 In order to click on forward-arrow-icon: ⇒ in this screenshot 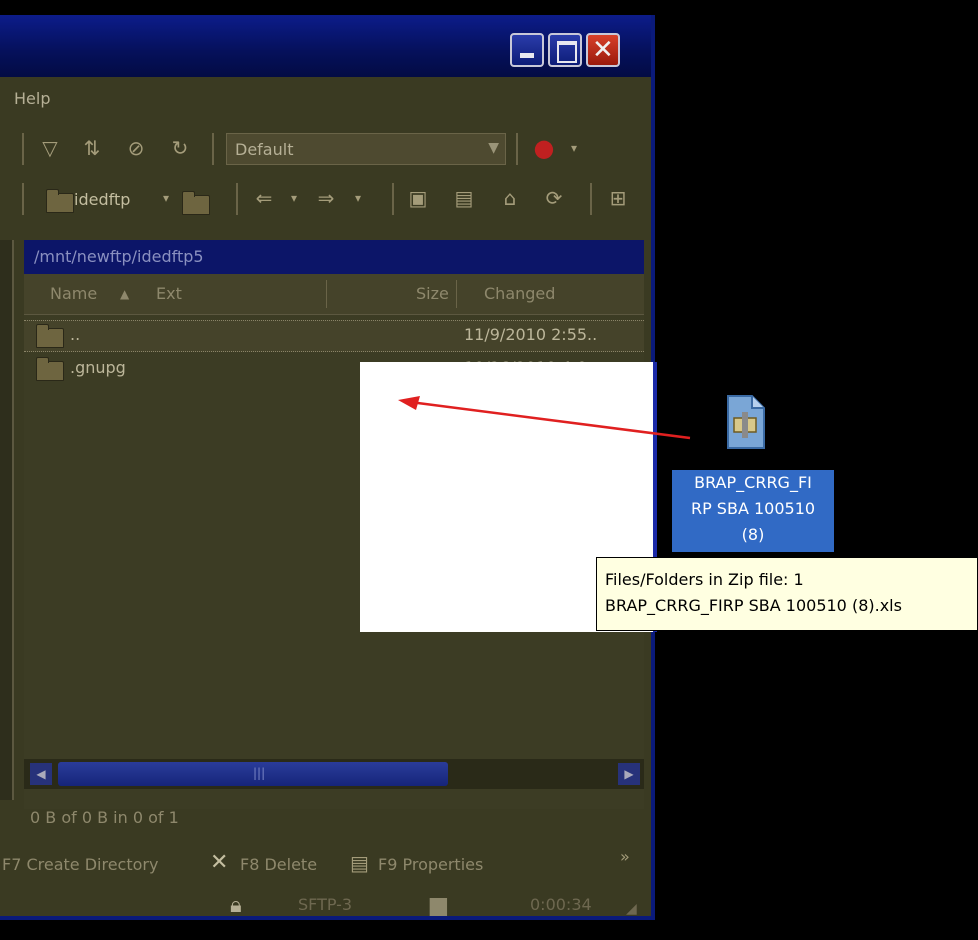, I will do `click(326, 199)`.